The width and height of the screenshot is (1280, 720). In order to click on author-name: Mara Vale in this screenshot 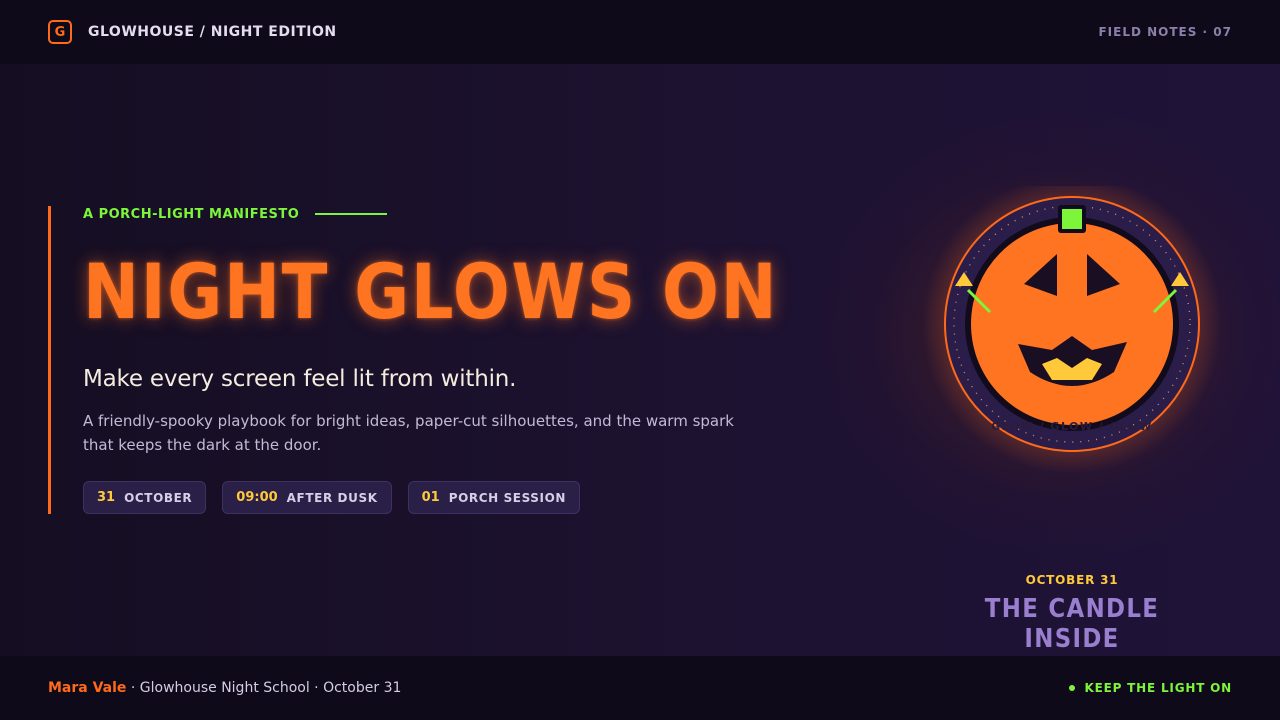, I will do `click(87, 688)`.